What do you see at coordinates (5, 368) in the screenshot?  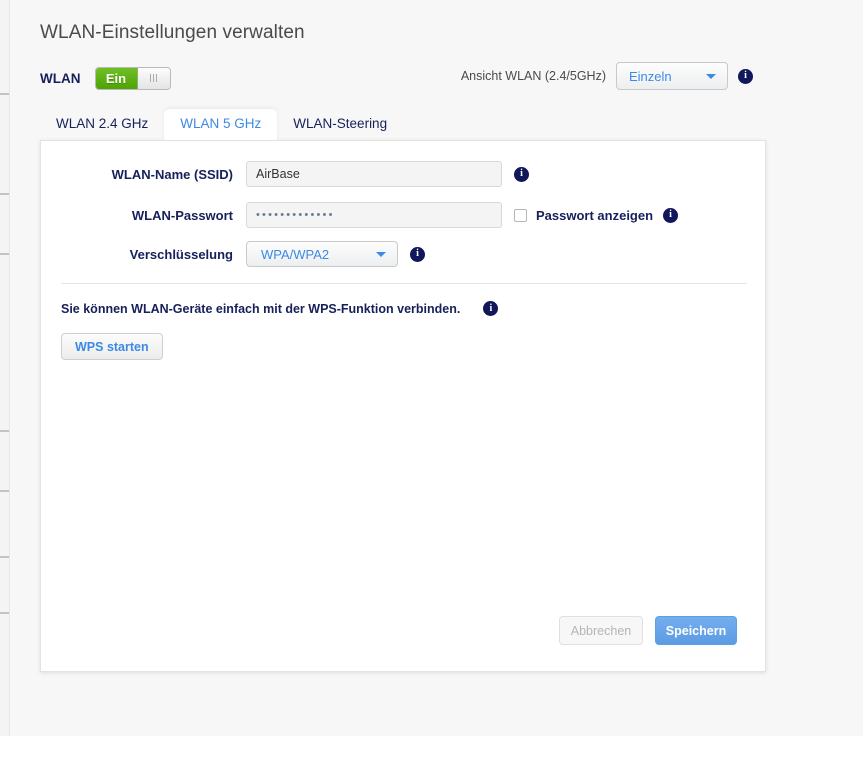 I see `collapsed-nav-rail` at bounding box center [5, 368].